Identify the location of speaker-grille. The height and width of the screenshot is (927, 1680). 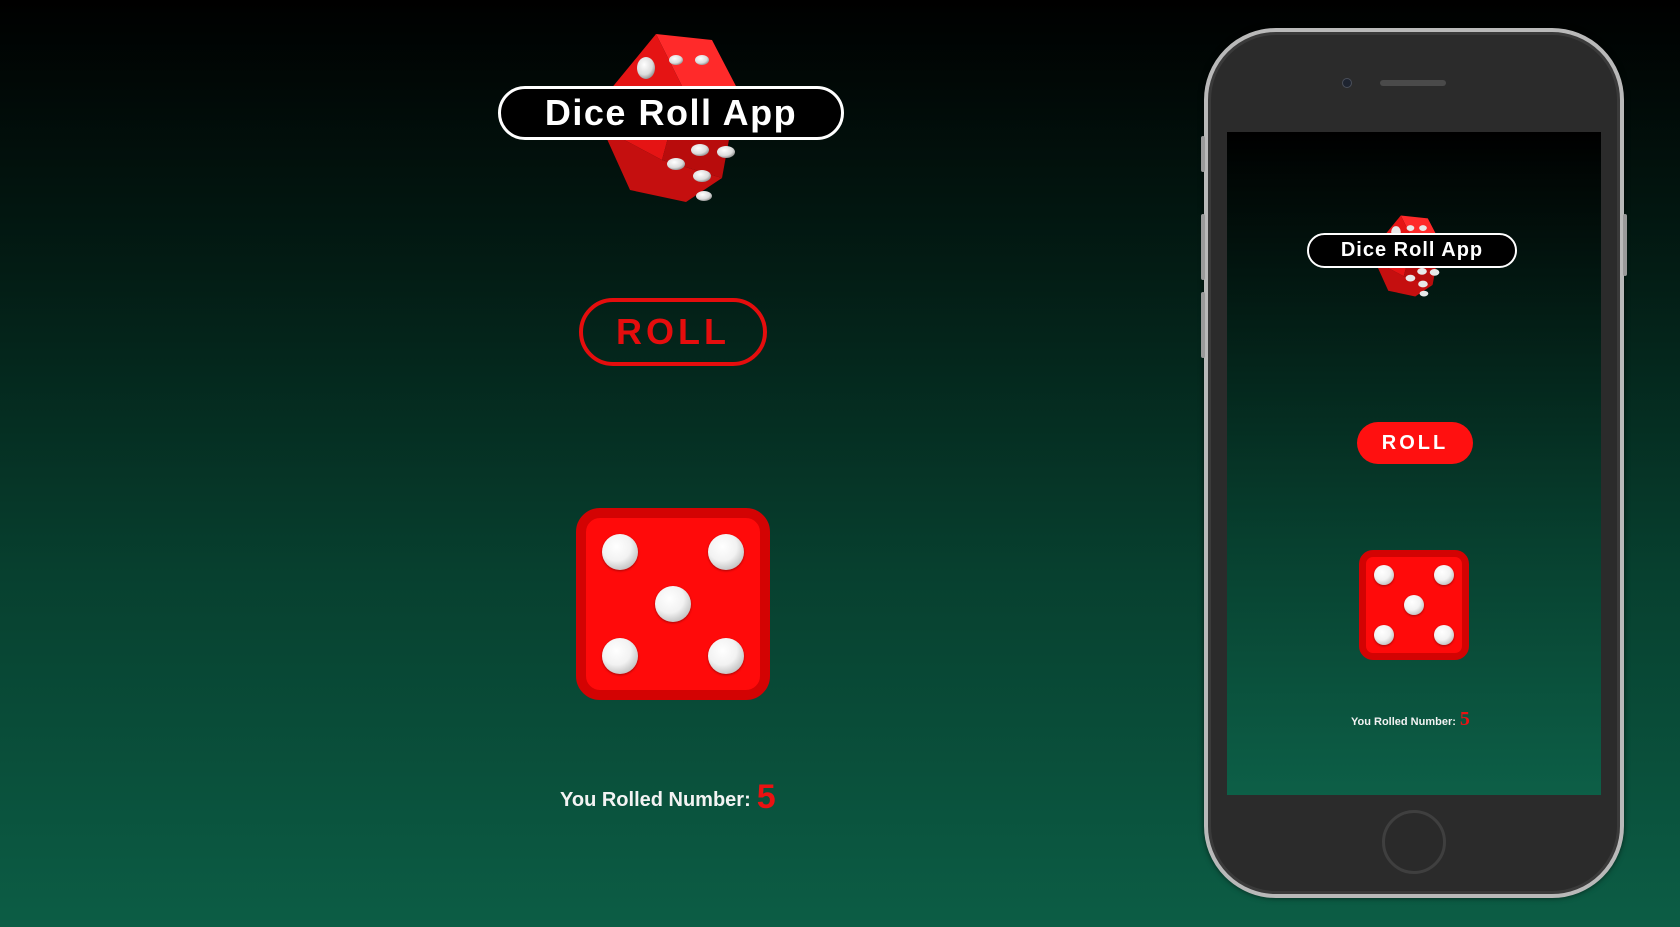
(1413, 83).